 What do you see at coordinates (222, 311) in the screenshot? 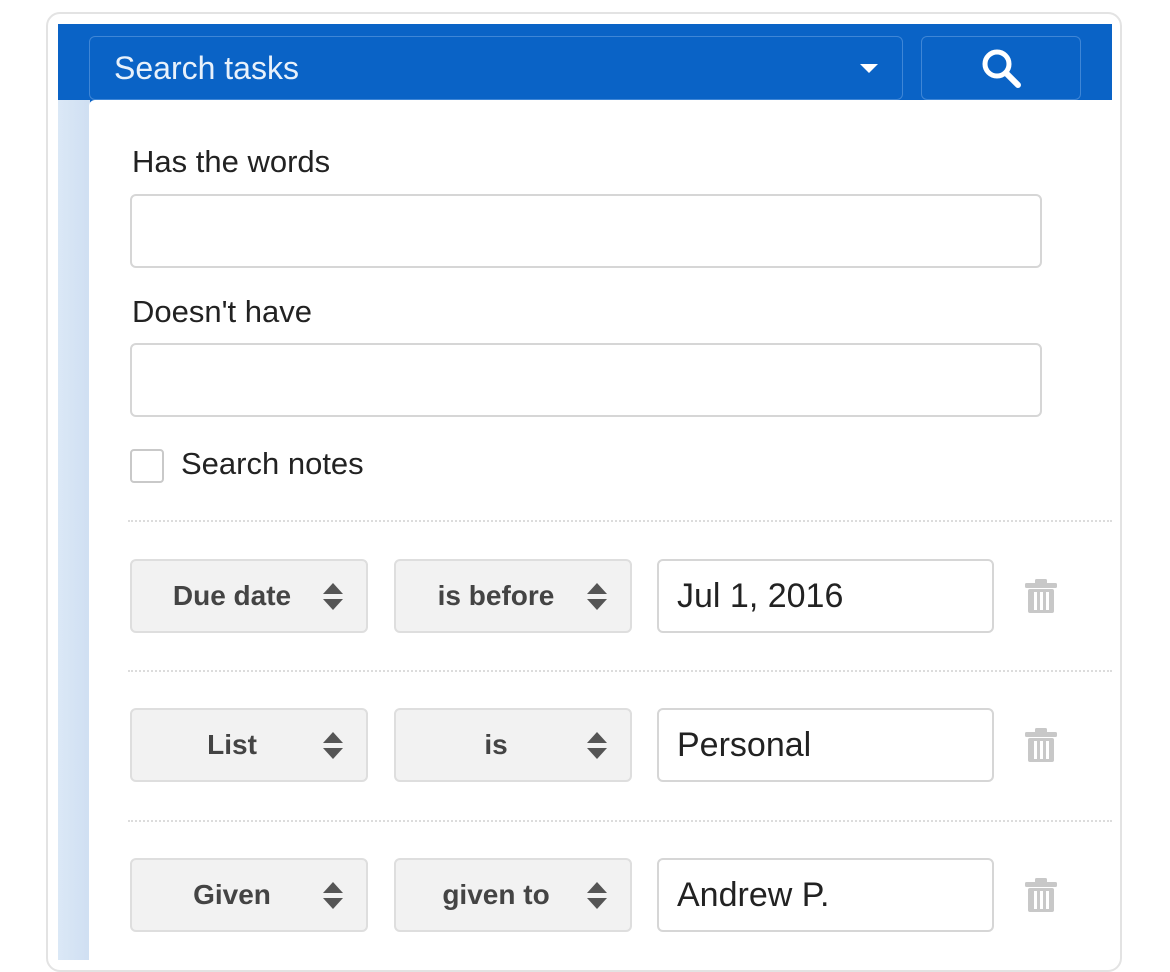
I see `doesnt-have-label: Doesn't have` at bounding box center [222, 311].